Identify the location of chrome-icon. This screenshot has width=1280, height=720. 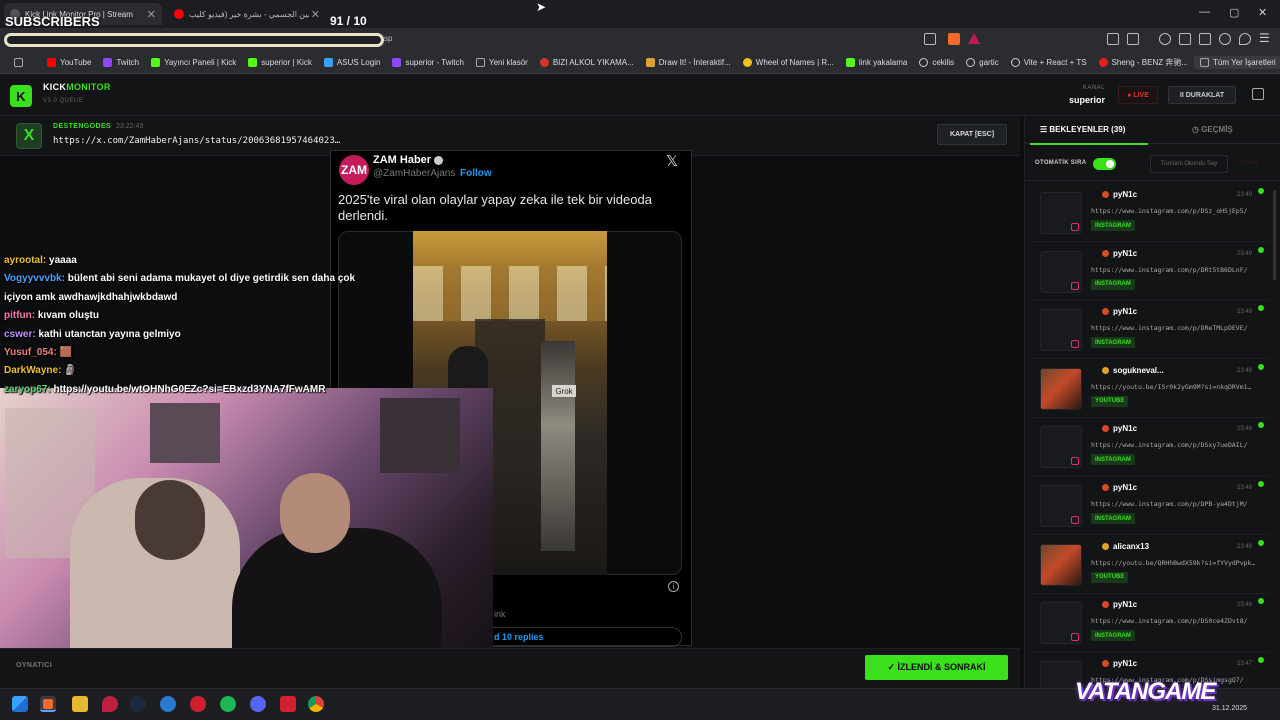
(316, 704).